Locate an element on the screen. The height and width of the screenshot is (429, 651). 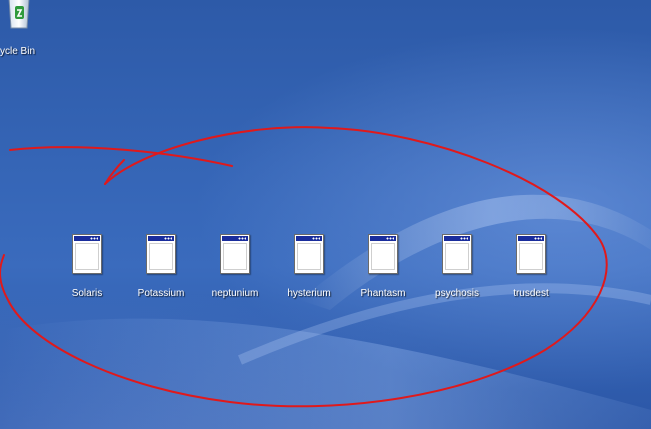
recycle-bin-icon is located at coordinates (19, 14).